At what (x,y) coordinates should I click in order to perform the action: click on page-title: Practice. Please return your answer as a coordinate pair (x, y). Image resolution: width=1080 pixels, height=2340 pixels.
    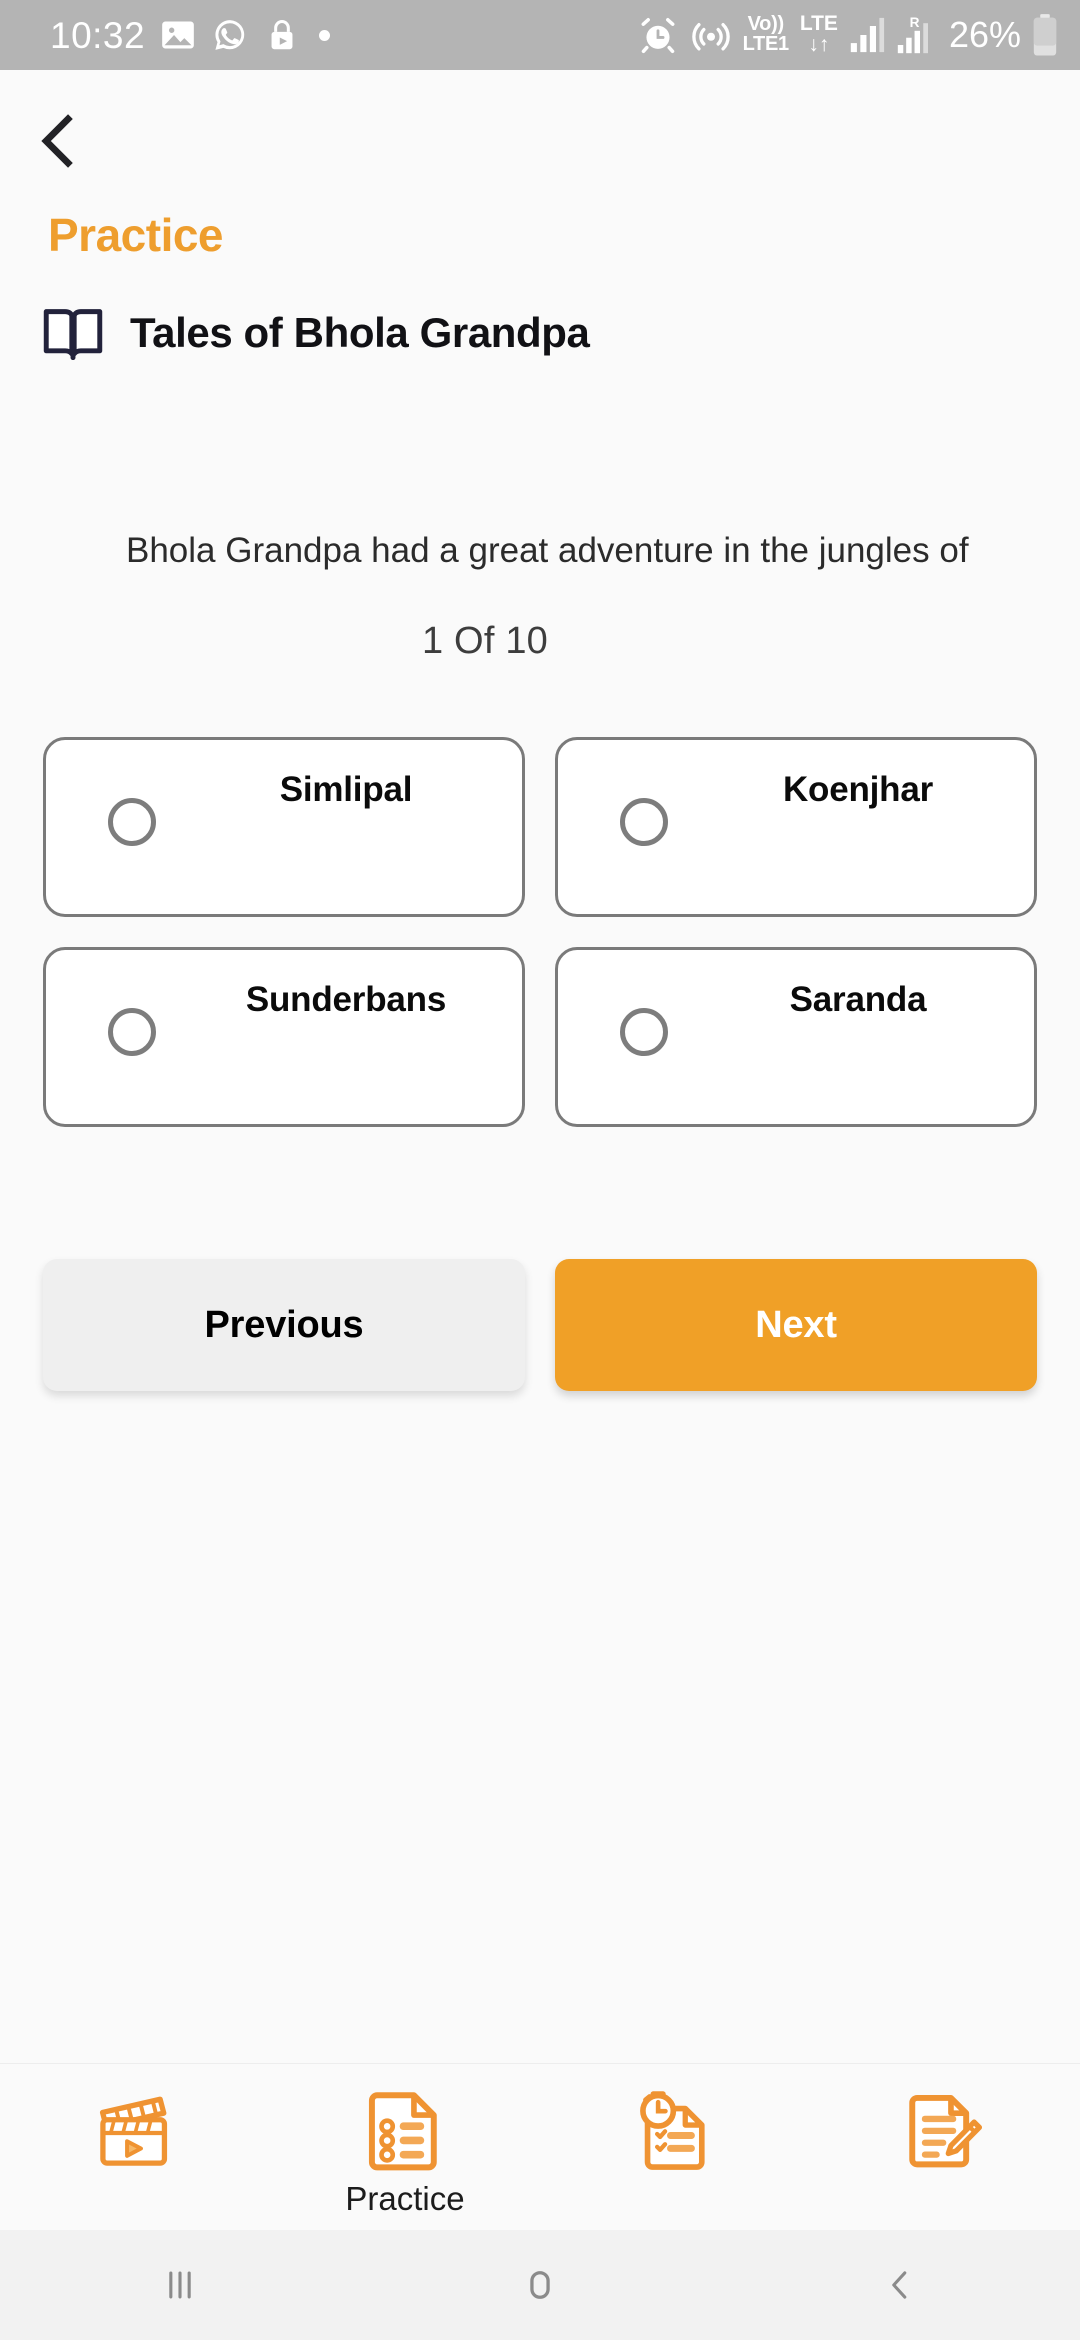
    Looking at the image, I should click on (136, 235).